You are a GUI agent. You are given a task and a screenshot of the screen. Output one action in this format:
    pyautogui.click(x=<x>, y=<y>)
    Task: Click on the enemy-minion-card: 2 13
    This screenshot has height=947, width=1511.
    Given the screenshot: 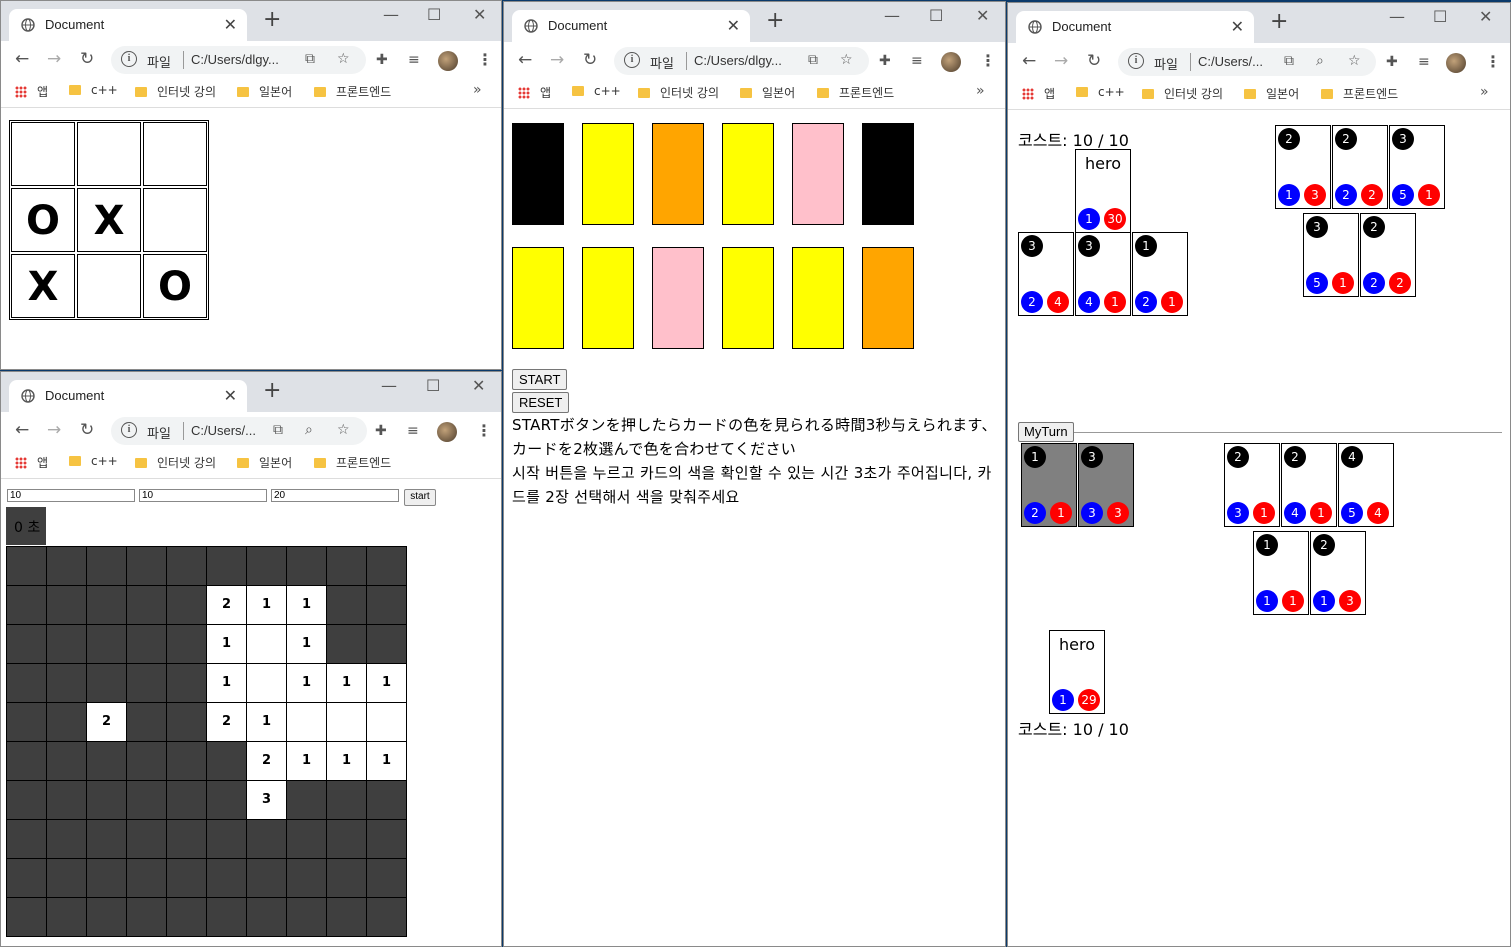 What is the action you would take?
    pyautogui.click(x=1303, y=167)
    